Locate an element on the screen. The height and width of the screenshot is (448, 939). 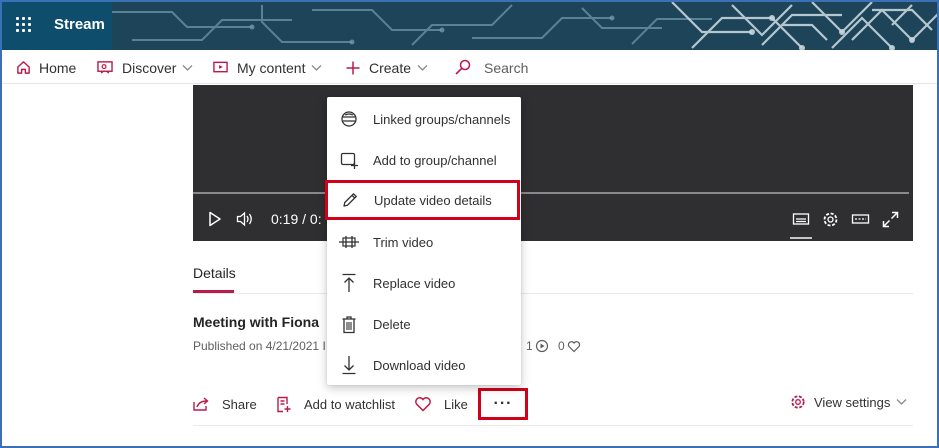
tab-divider is located at coordinates (553, 293).